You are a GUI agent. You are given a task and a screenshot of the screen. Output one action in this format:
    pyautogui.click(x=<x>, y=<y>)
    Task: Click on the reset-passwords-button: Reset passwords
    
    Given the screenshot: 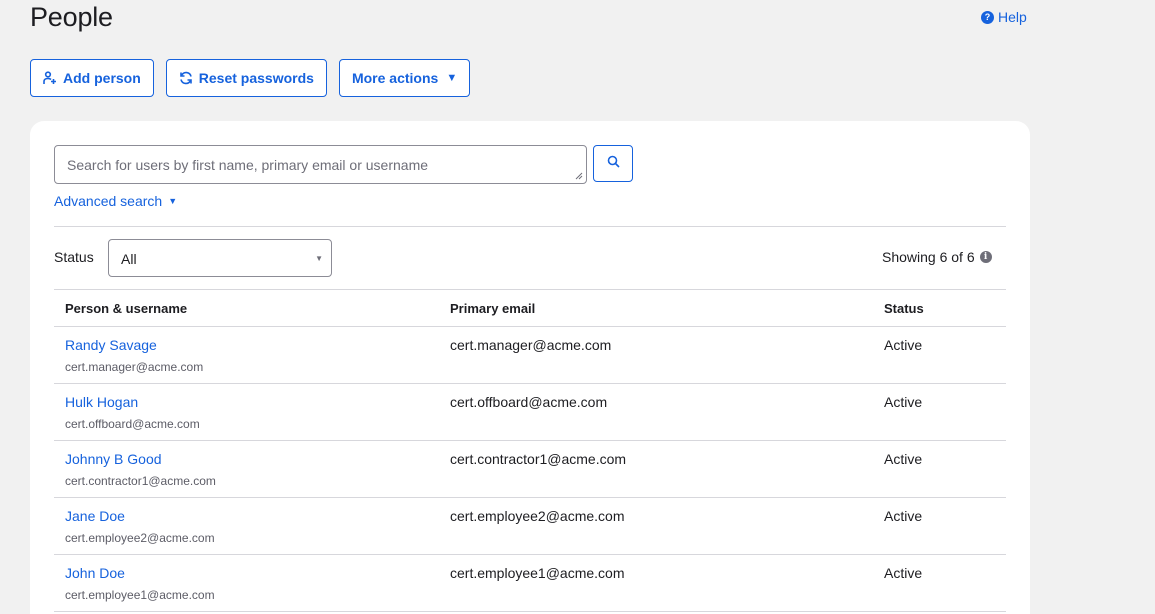 What is the action you would take?
    pyautogui.click(x=246, y=78)
    